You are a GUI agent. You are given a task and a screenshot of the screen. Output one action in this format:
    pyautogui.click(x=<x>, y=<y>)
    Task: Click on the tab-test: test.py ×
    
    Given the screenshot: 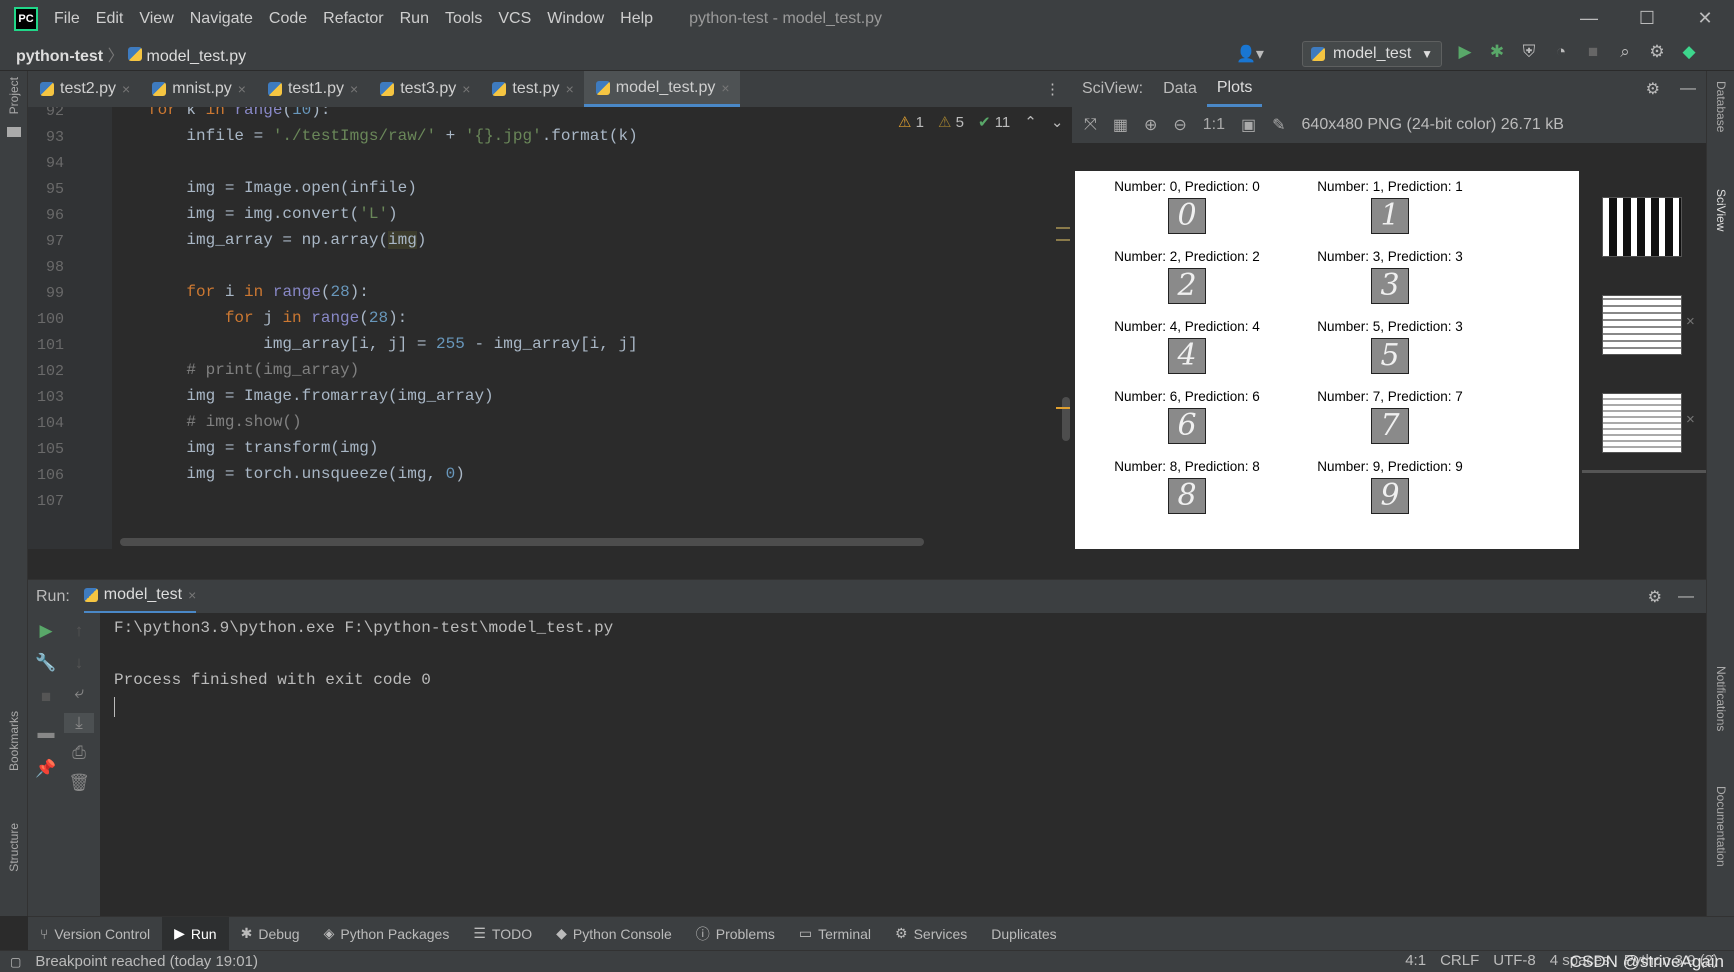 What is the action you would take?
    pyautogui.click(x=531, y=89)
    